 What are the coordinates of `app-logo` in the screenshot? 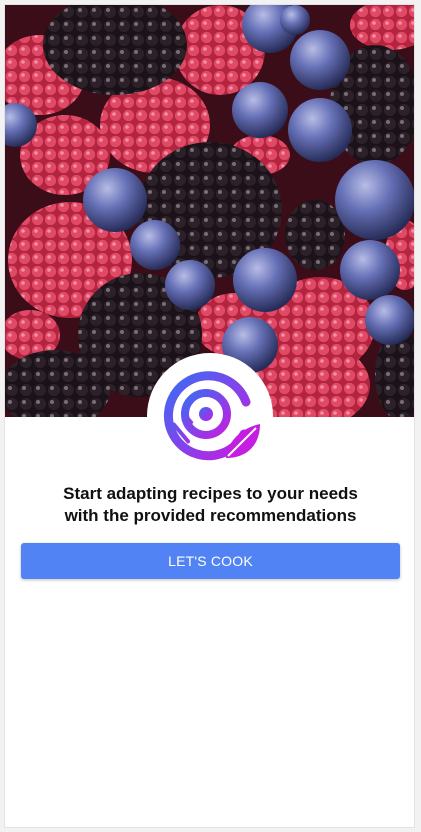 It's located at (210, 416).